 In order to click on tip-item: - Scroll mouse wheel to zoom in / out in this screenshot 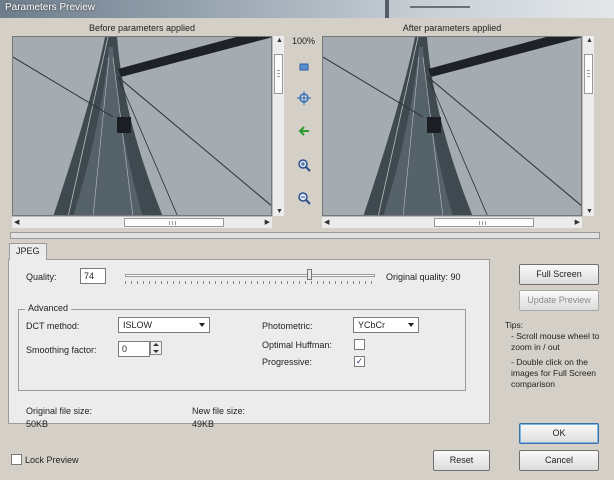, I will do `click(555, 341)`.